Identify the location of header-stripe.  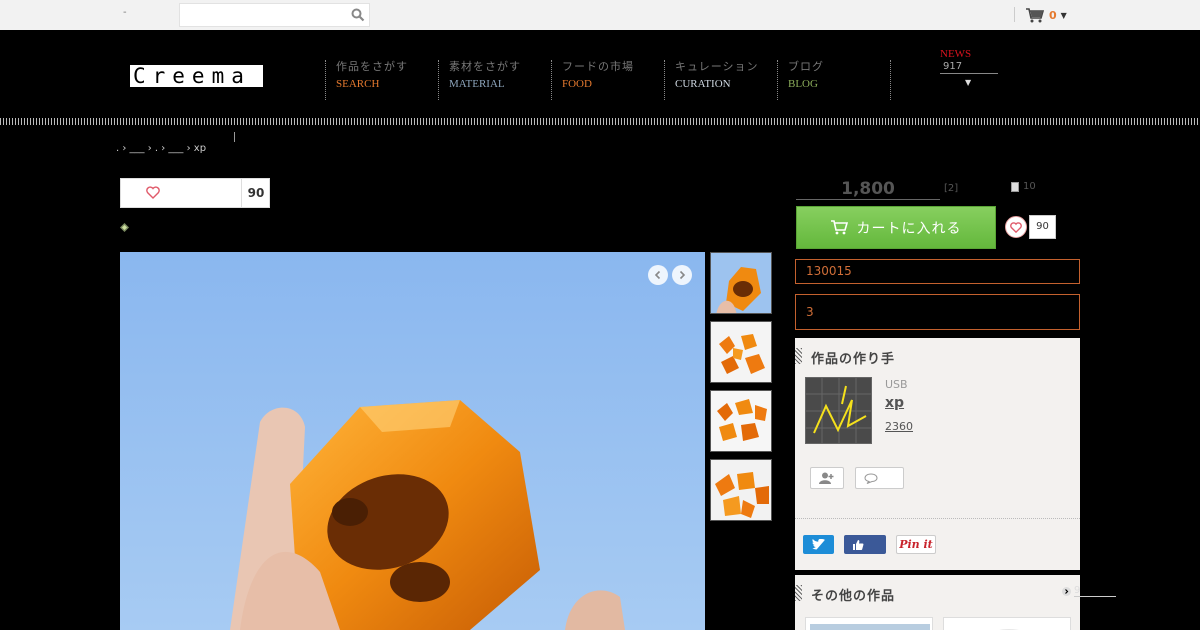
(600, 121).